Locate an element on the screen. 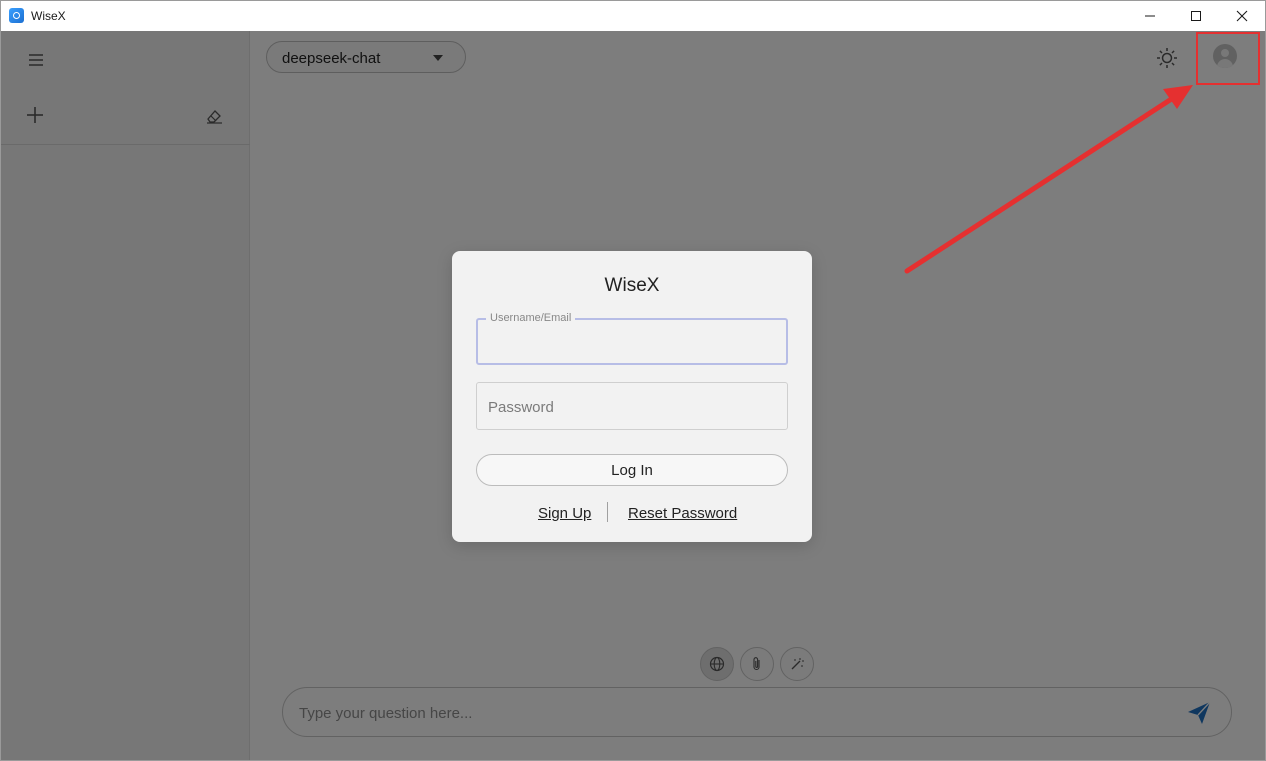 The image size is (1266, 761). auth-links: Sign Up Reset Password is located at coordinates (632, 513).